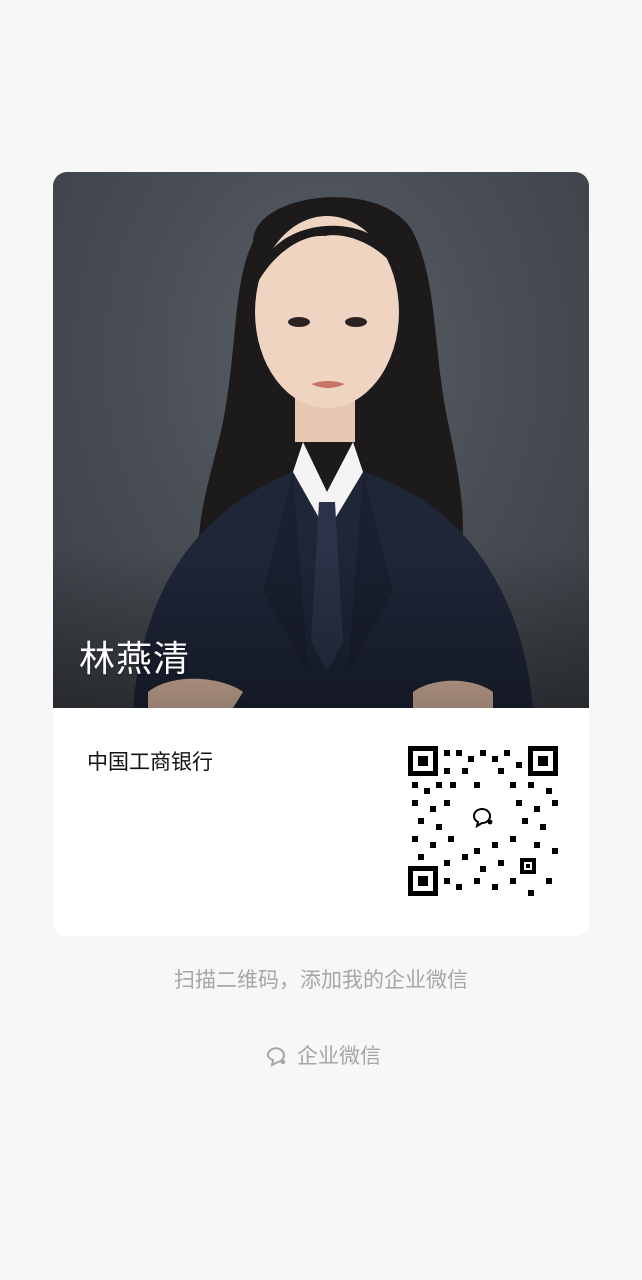 The width and height of the screenshot is (642, 1280). I want to click on wecom-icon, so click(276, 1057).